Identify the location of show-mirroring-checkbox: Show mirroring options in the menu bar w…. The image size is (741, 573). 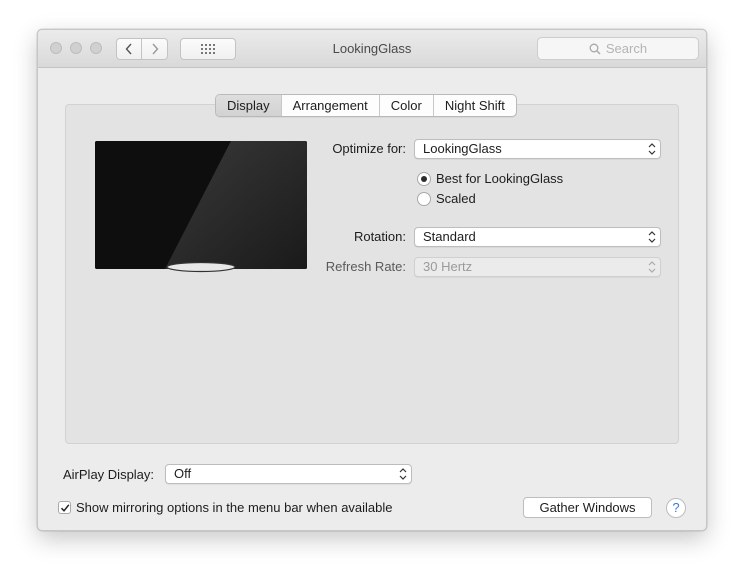
(225, 507).